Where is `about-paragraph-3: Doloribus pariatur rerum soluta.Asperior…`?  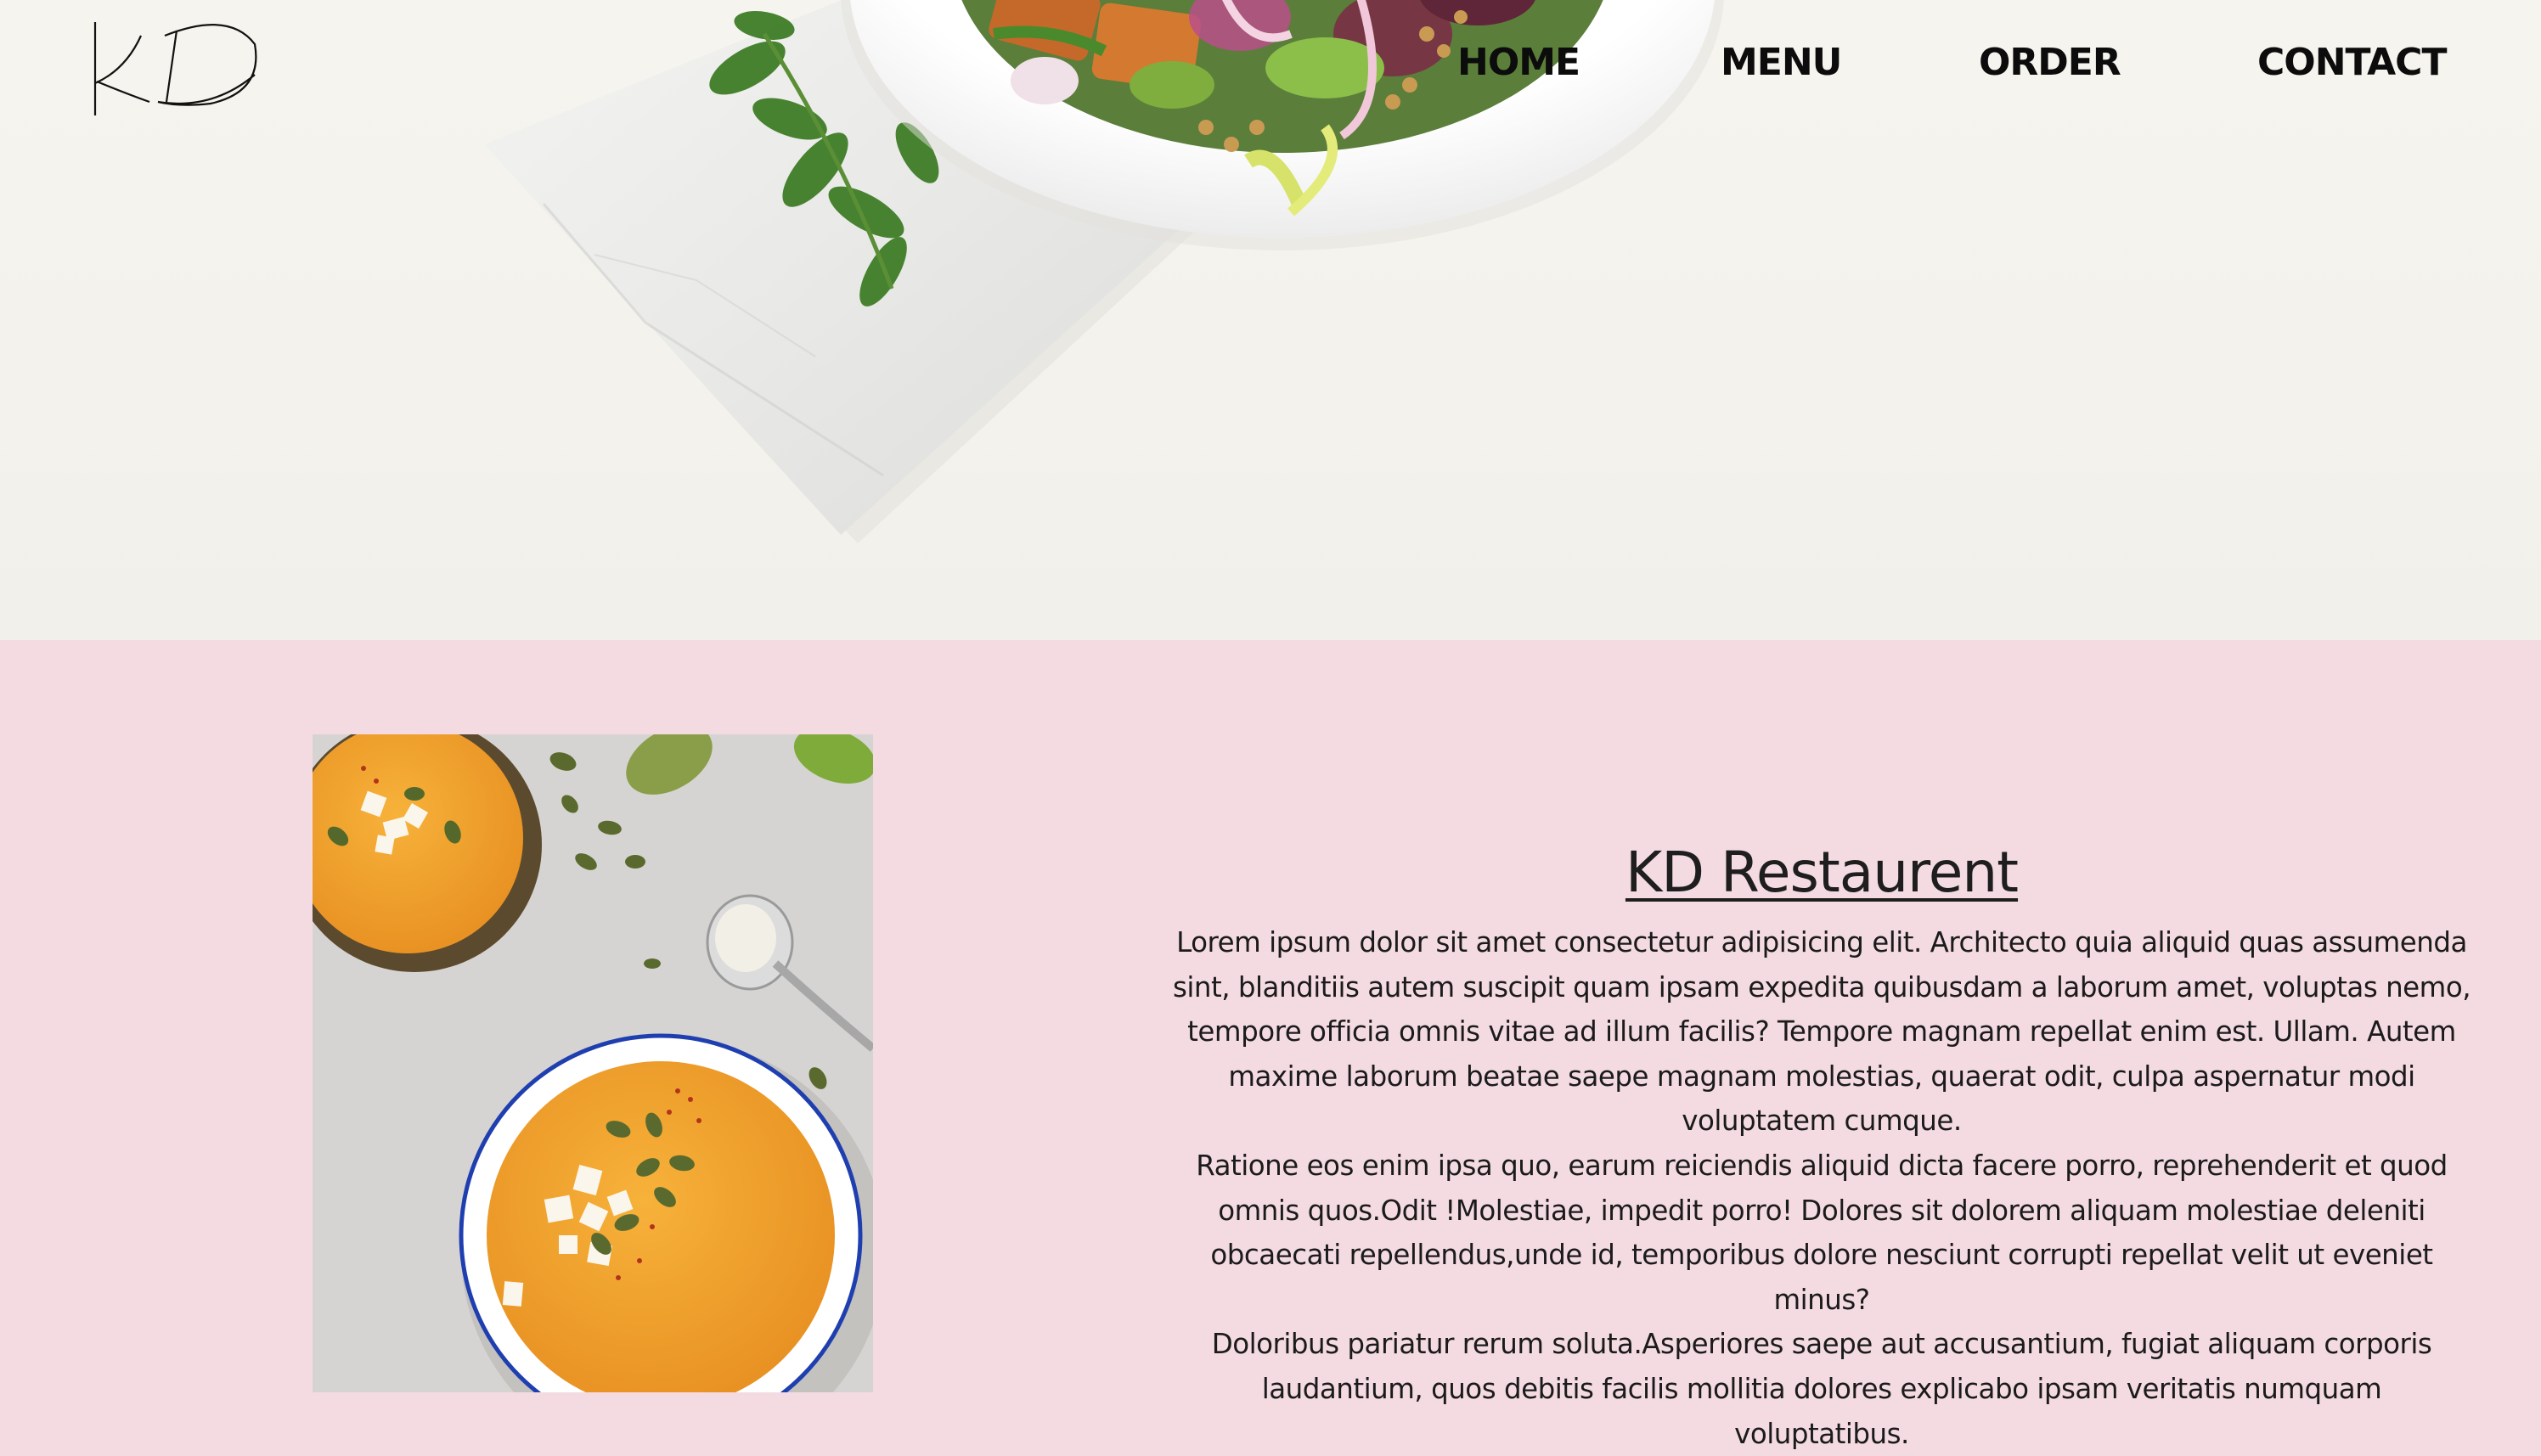
about-paragraph-3: Doloribus pariatur rerum soluta.Asperior… is located at coordinates (1822, 1389).